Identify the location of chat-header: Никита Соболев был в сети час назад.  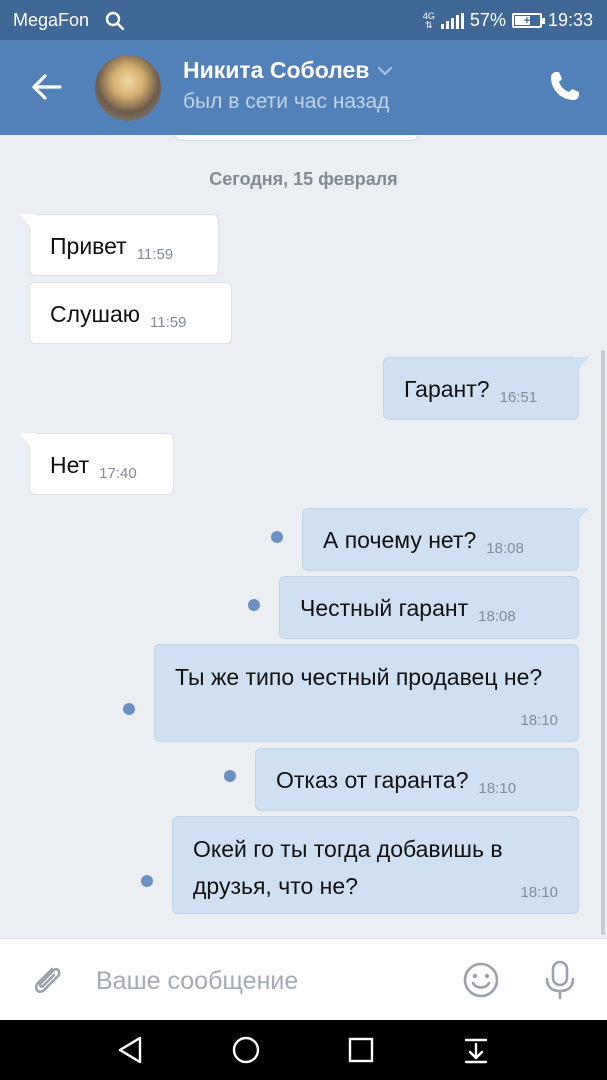
(303, 87).